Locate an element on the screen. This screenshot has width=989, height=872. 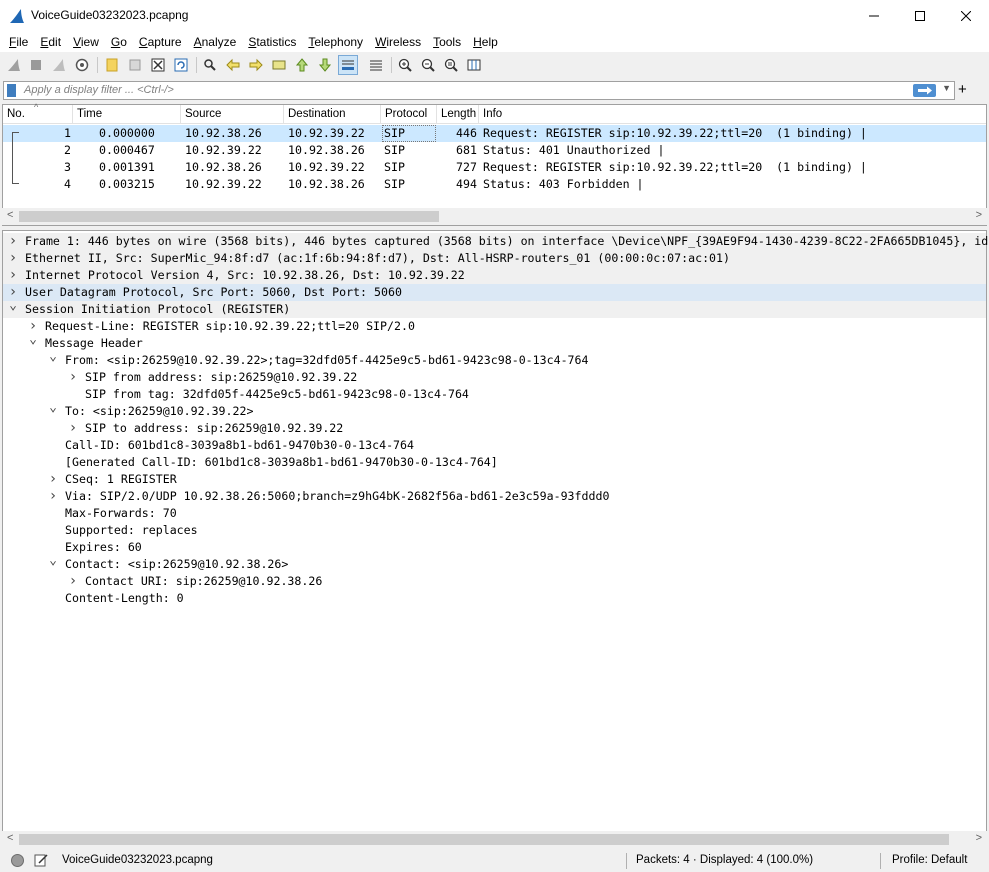
go-to-packet-button is located at coordinates (279, 65).